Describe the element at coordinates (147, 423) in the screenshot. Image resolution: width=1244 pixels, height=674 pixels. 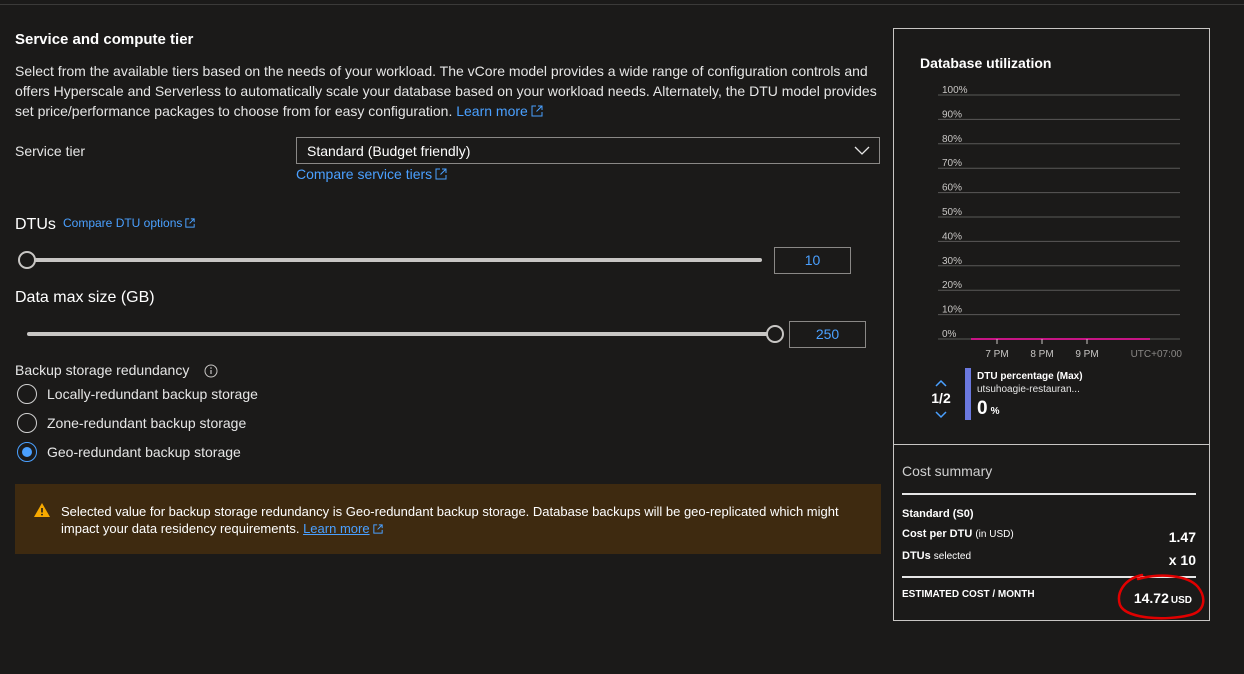
I see `radio-label: Zone-redundant backup storage` at that location.